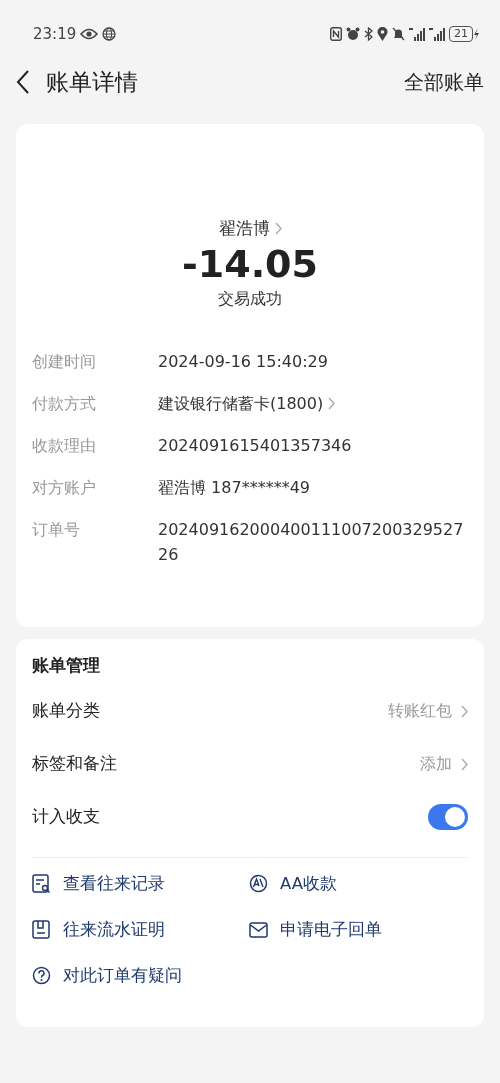 Image resolution: width=500 pixels, height=1083 pixels. What do you see at coordinates (247, 404) in the screenshot?
I see `detail-link: 建设银行储蓄卡(1800)` at bounding box center [247, 404].